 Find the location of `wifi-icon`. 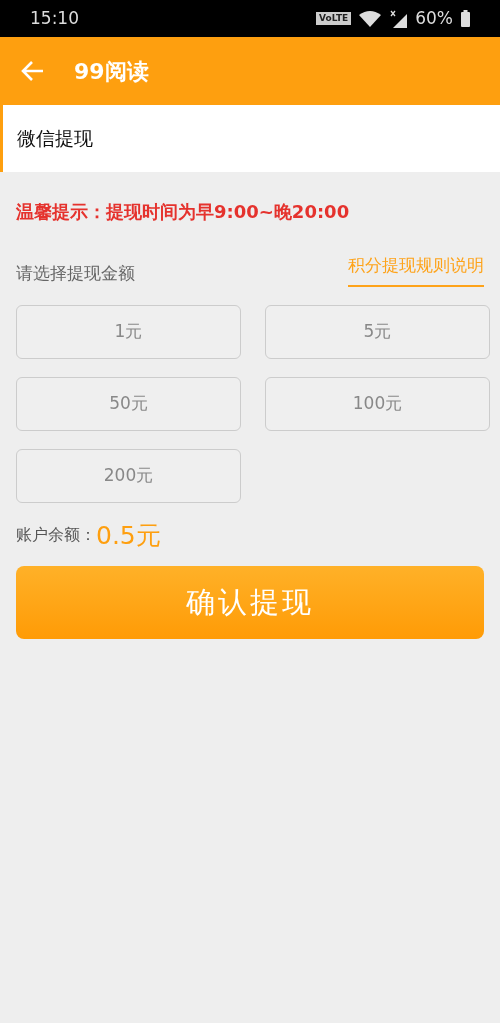

wifi-icon is located at coordinates (370, 18).